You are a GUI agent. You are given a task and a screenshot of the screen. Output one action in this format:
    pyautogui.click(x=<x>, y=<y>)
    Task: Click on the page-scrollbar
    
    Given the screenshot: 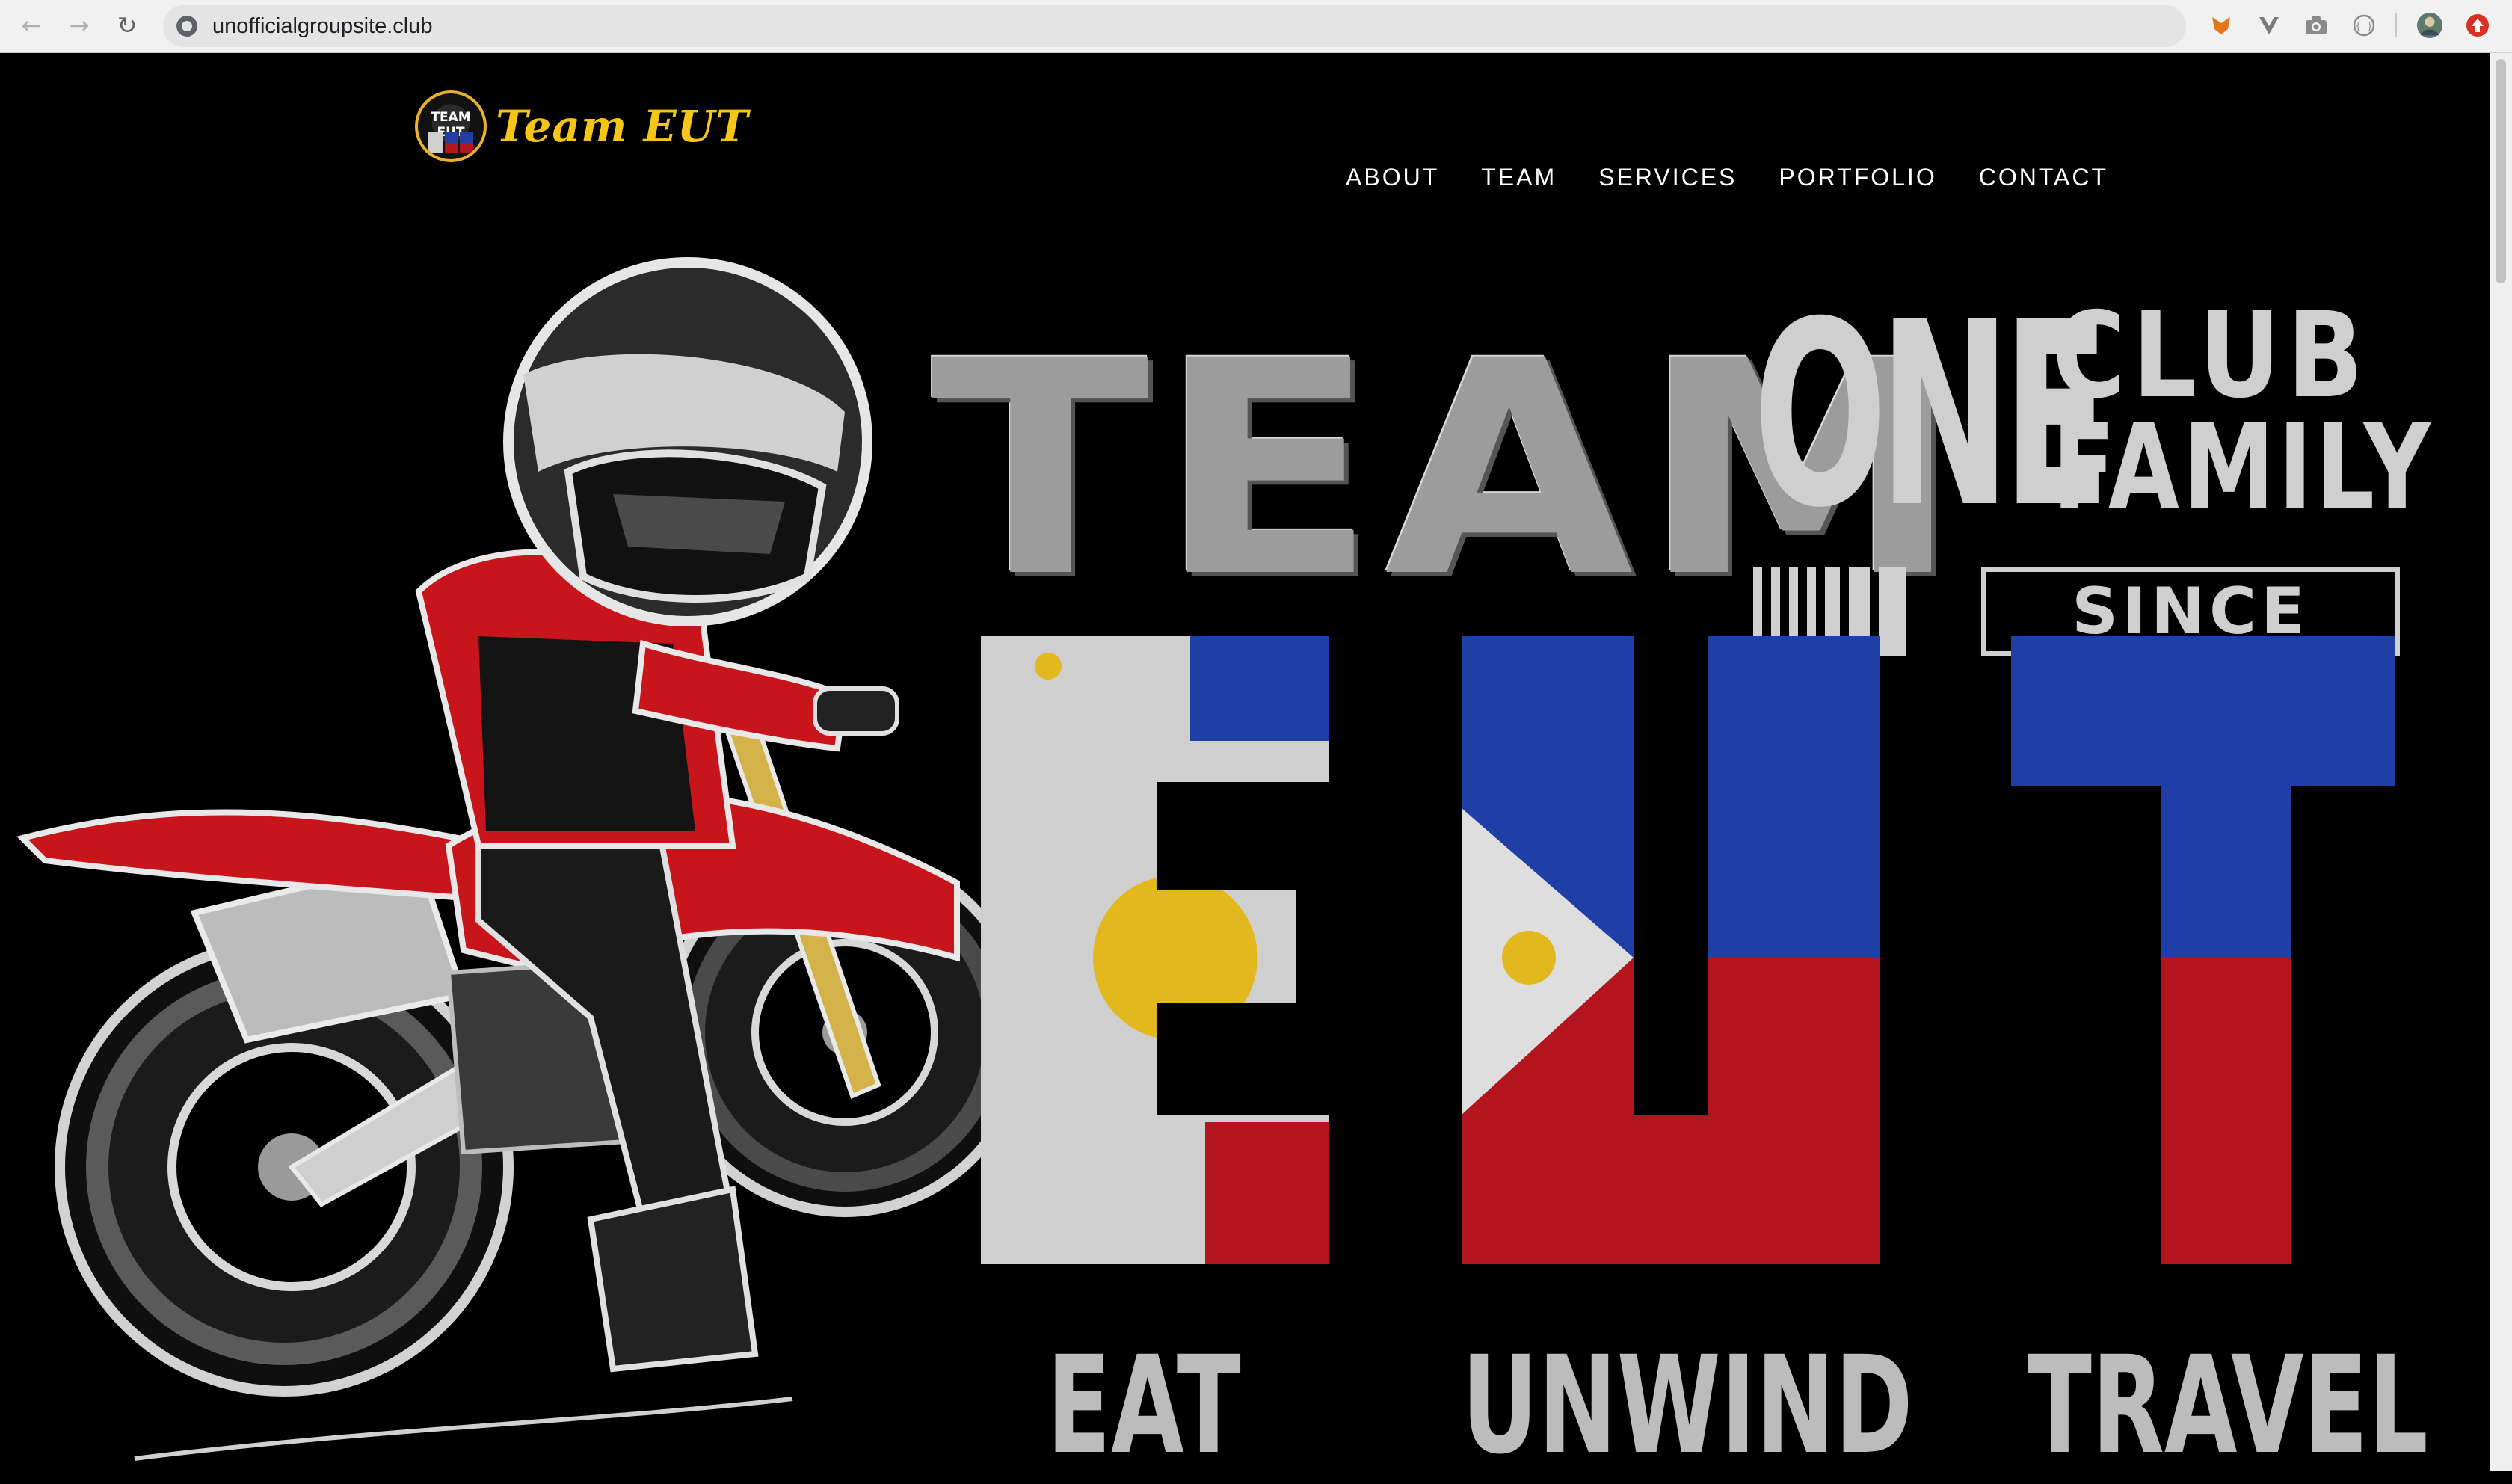 What is the action you would take?
    pyautogui.click(x=2501, y=762)
    